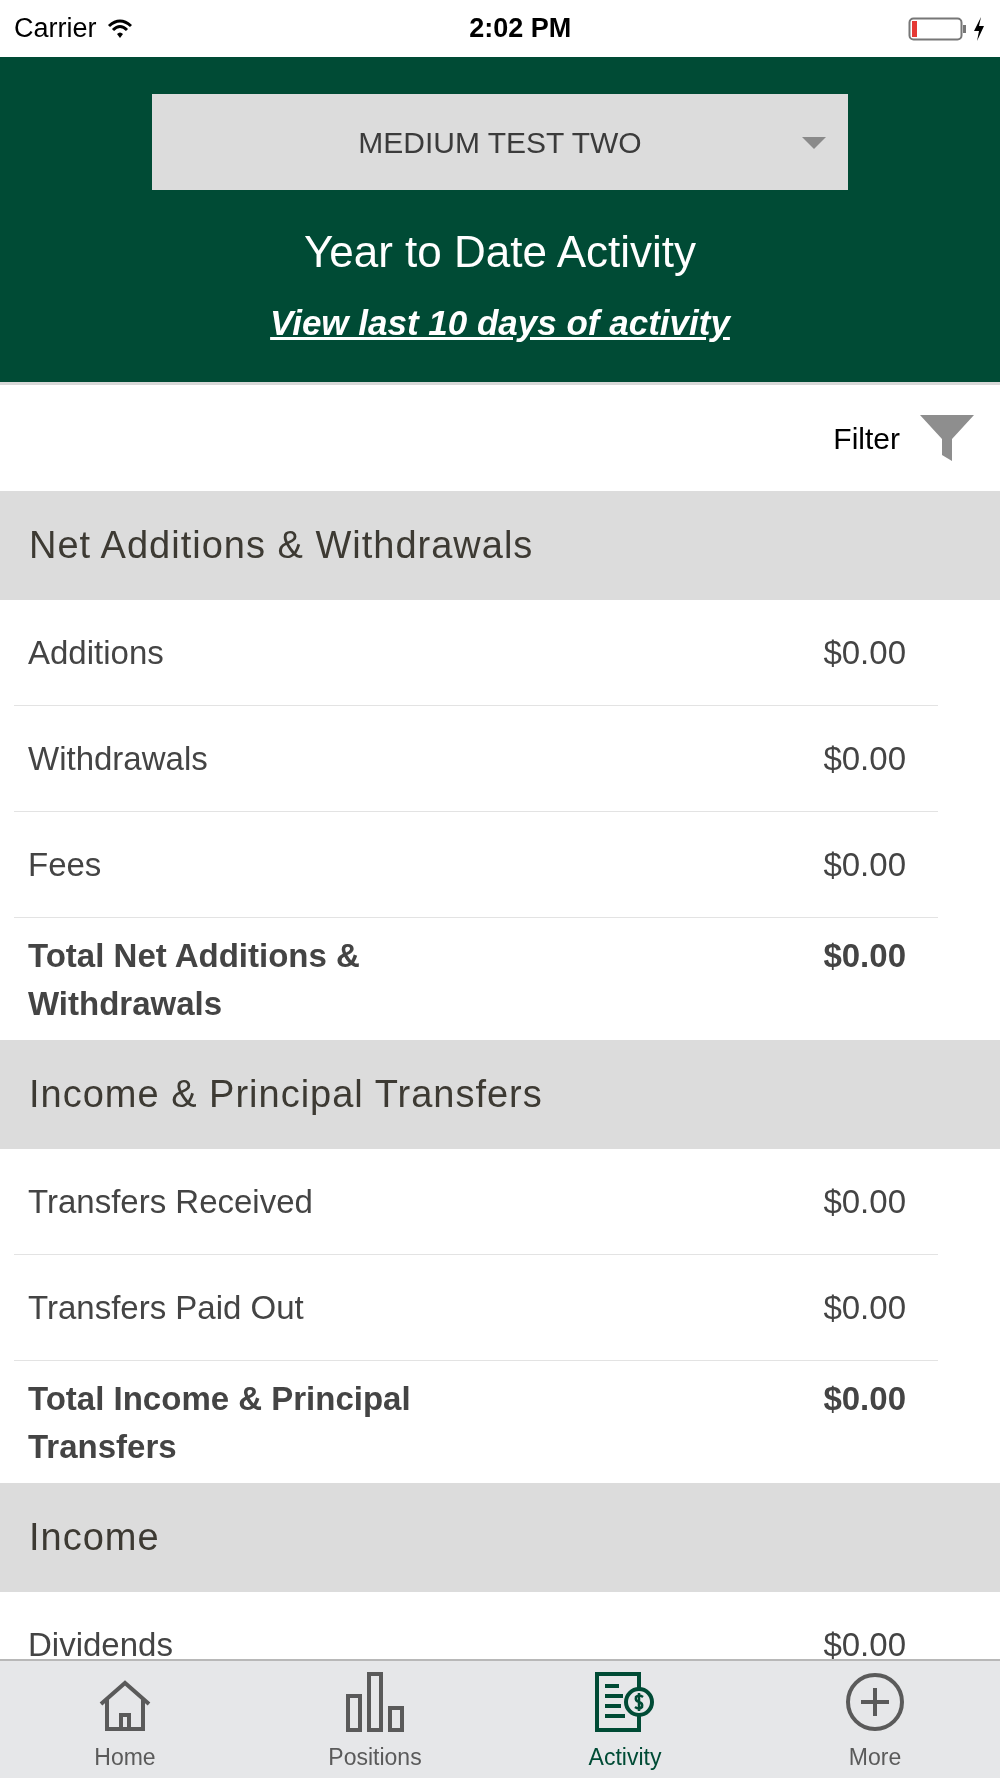 The height and width of the screenshot is (1778, 1000). I want to click on status-time: 2:02 PM, so click(520, 29).